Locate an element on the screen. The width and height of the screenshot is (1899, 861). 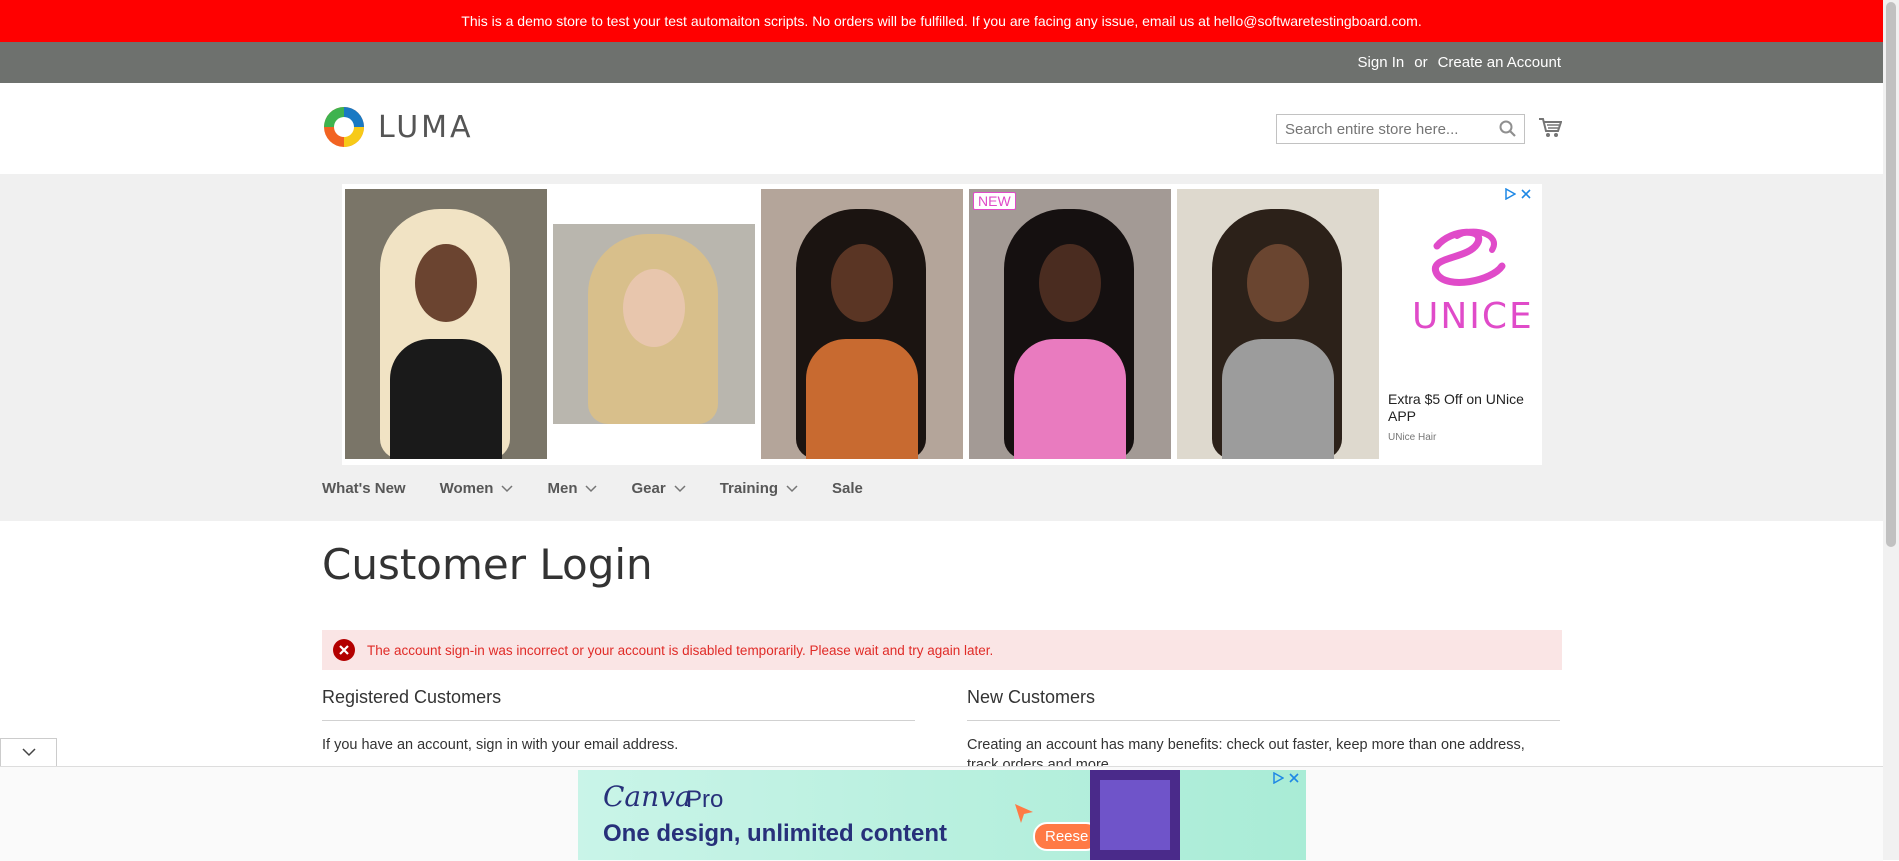
search-icon is located at coordinates (1508, 129).